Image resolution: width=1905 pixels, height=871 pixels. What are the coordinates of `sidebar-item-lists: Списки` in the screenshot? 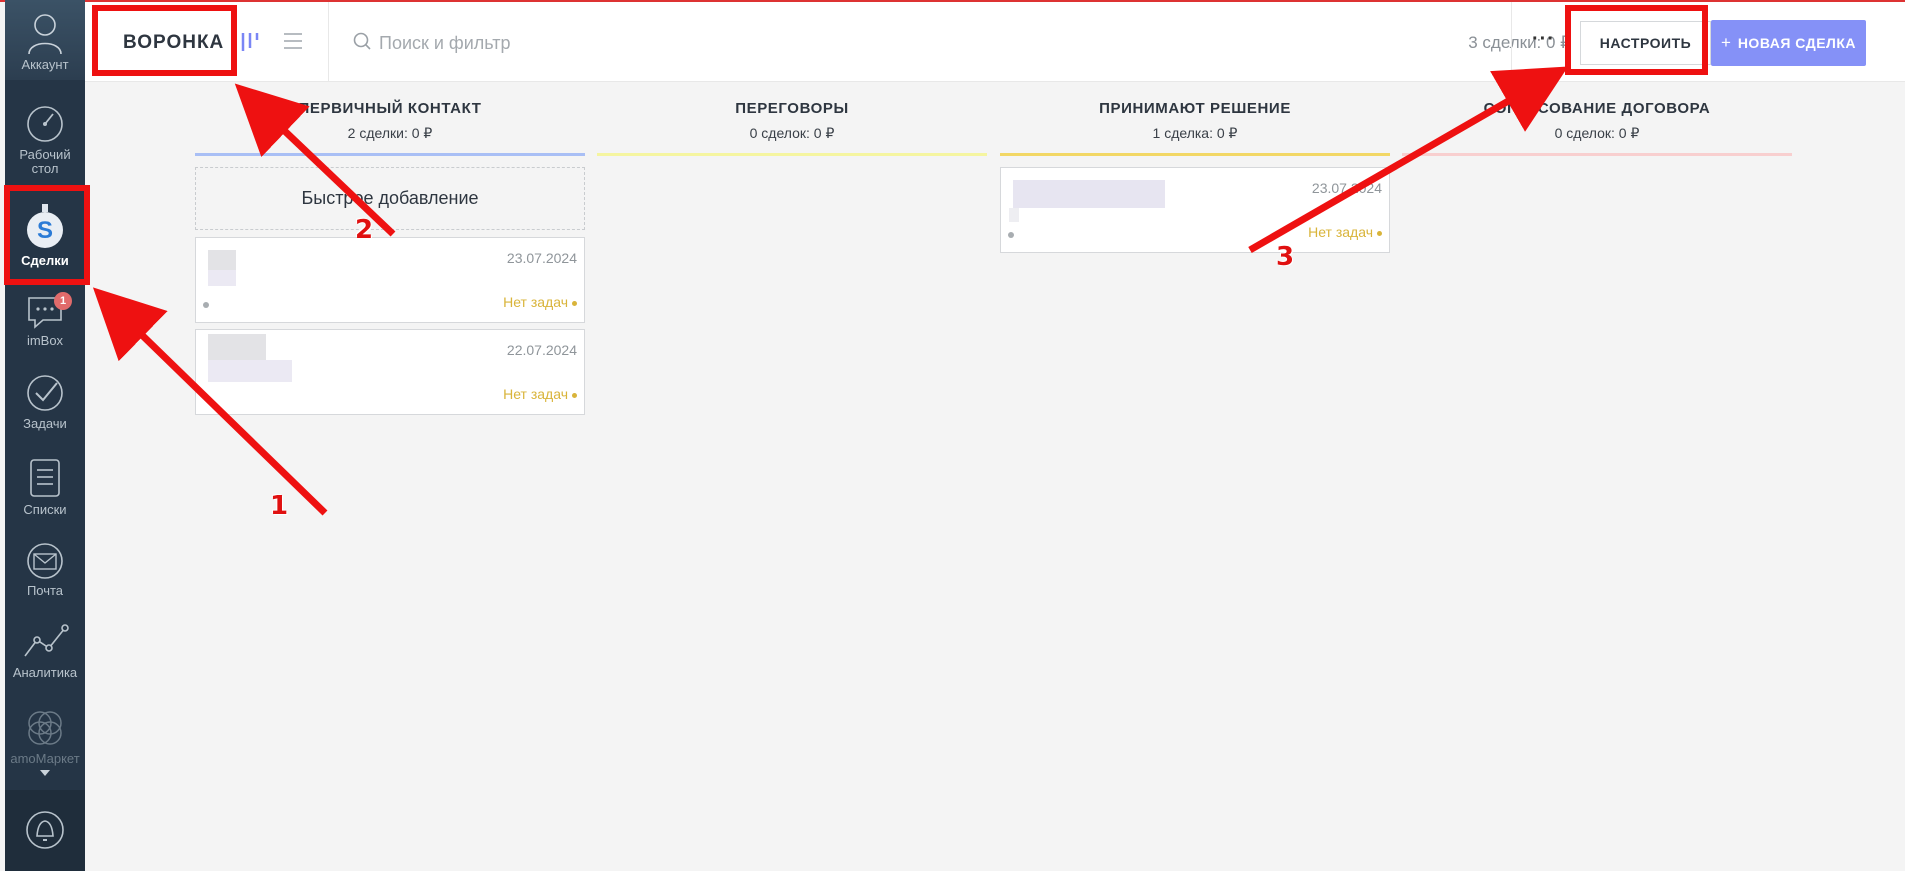 It's located at (45, 487).